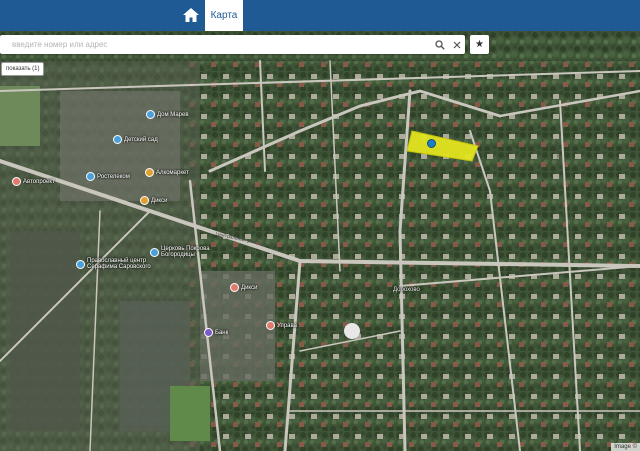 This screenshot has width=640, height=451. I want to click on search-input, so click(215, 44).